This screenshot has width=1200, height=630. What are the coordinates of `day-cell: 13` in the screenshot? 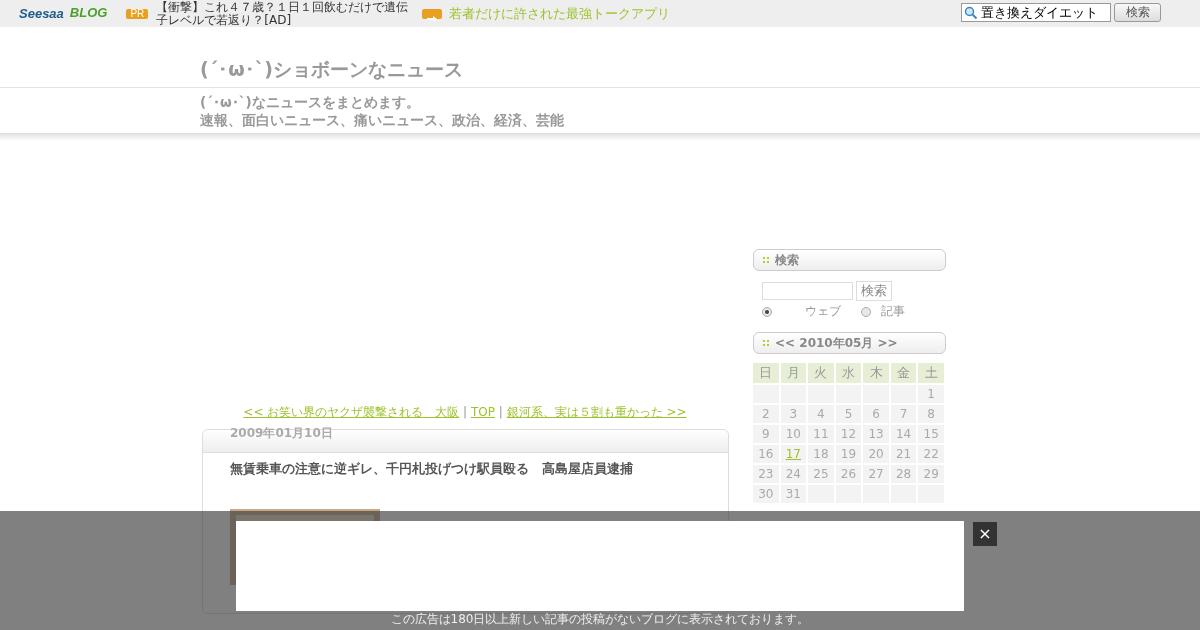 It's located at (876, 434).